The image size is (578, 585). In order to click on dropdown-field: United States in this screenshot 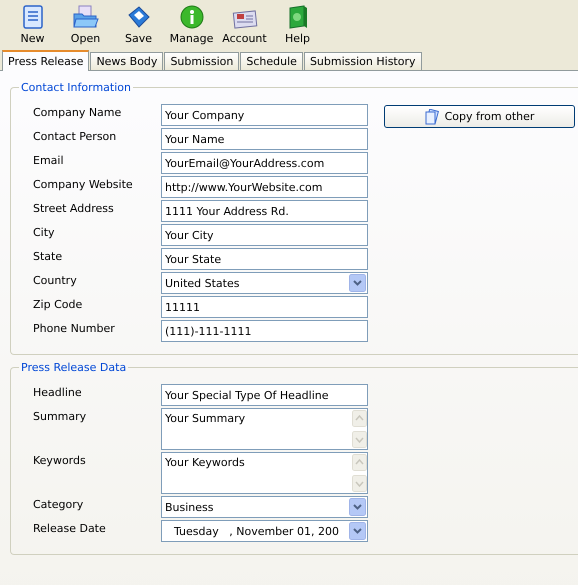, I will do `click(264, 283)`.